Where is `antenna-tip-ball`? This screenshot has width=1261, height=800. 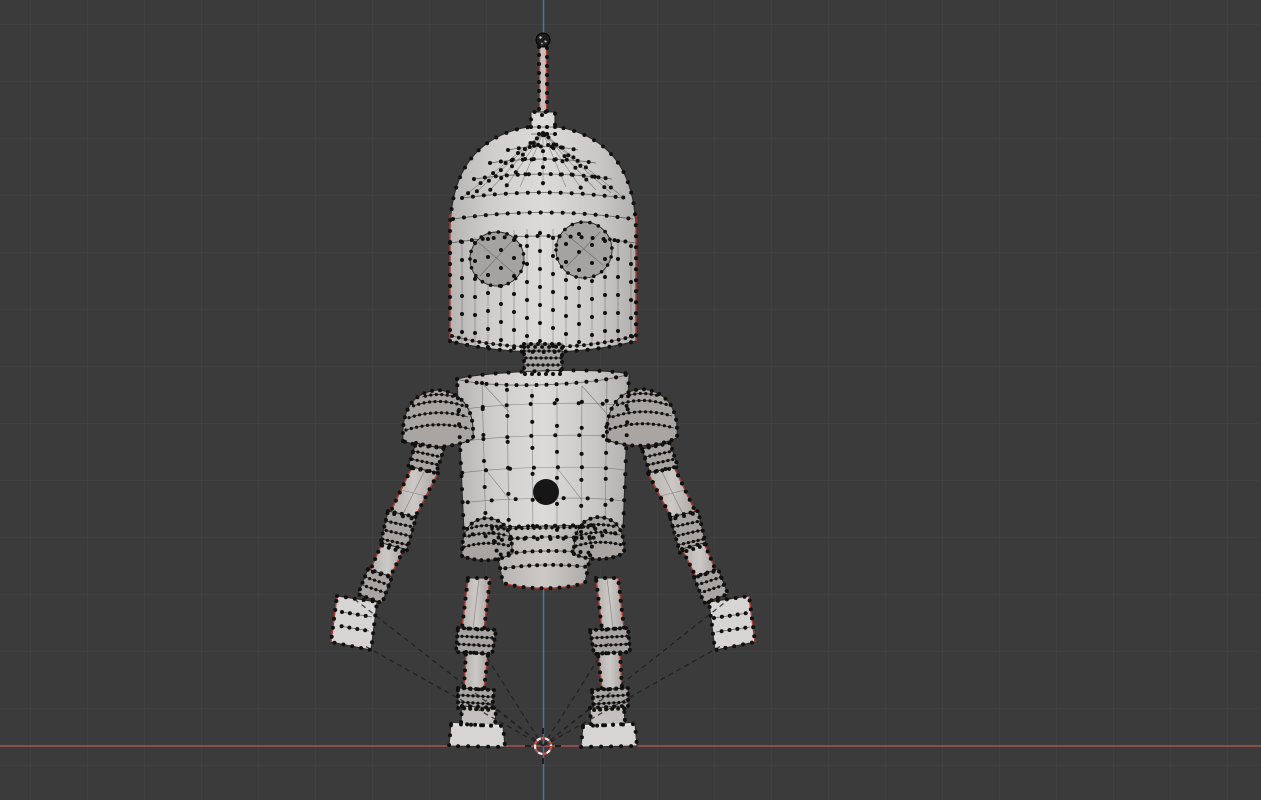 antenna-tip-ball is located at coordinates (543, 40).